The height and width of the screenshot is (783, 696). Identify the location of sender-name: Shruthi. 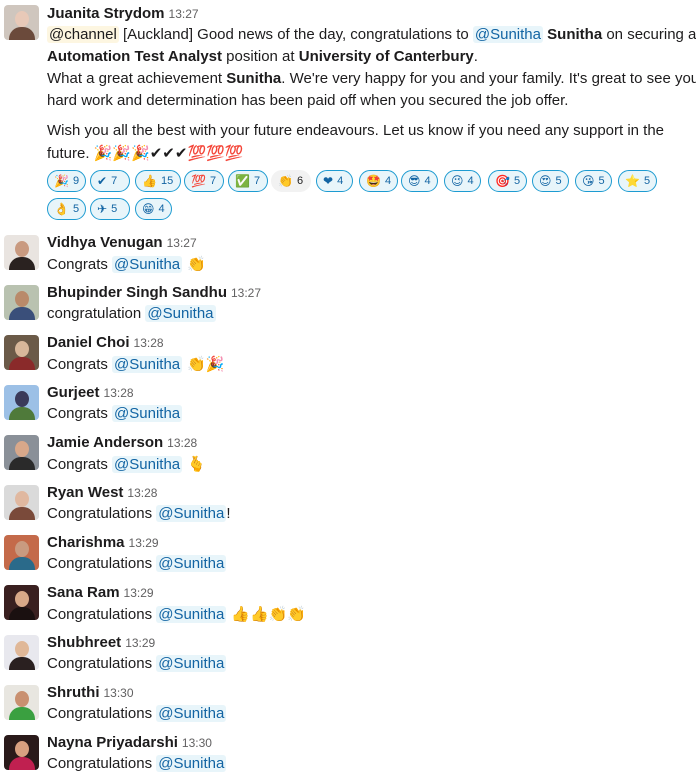
(73, 692).